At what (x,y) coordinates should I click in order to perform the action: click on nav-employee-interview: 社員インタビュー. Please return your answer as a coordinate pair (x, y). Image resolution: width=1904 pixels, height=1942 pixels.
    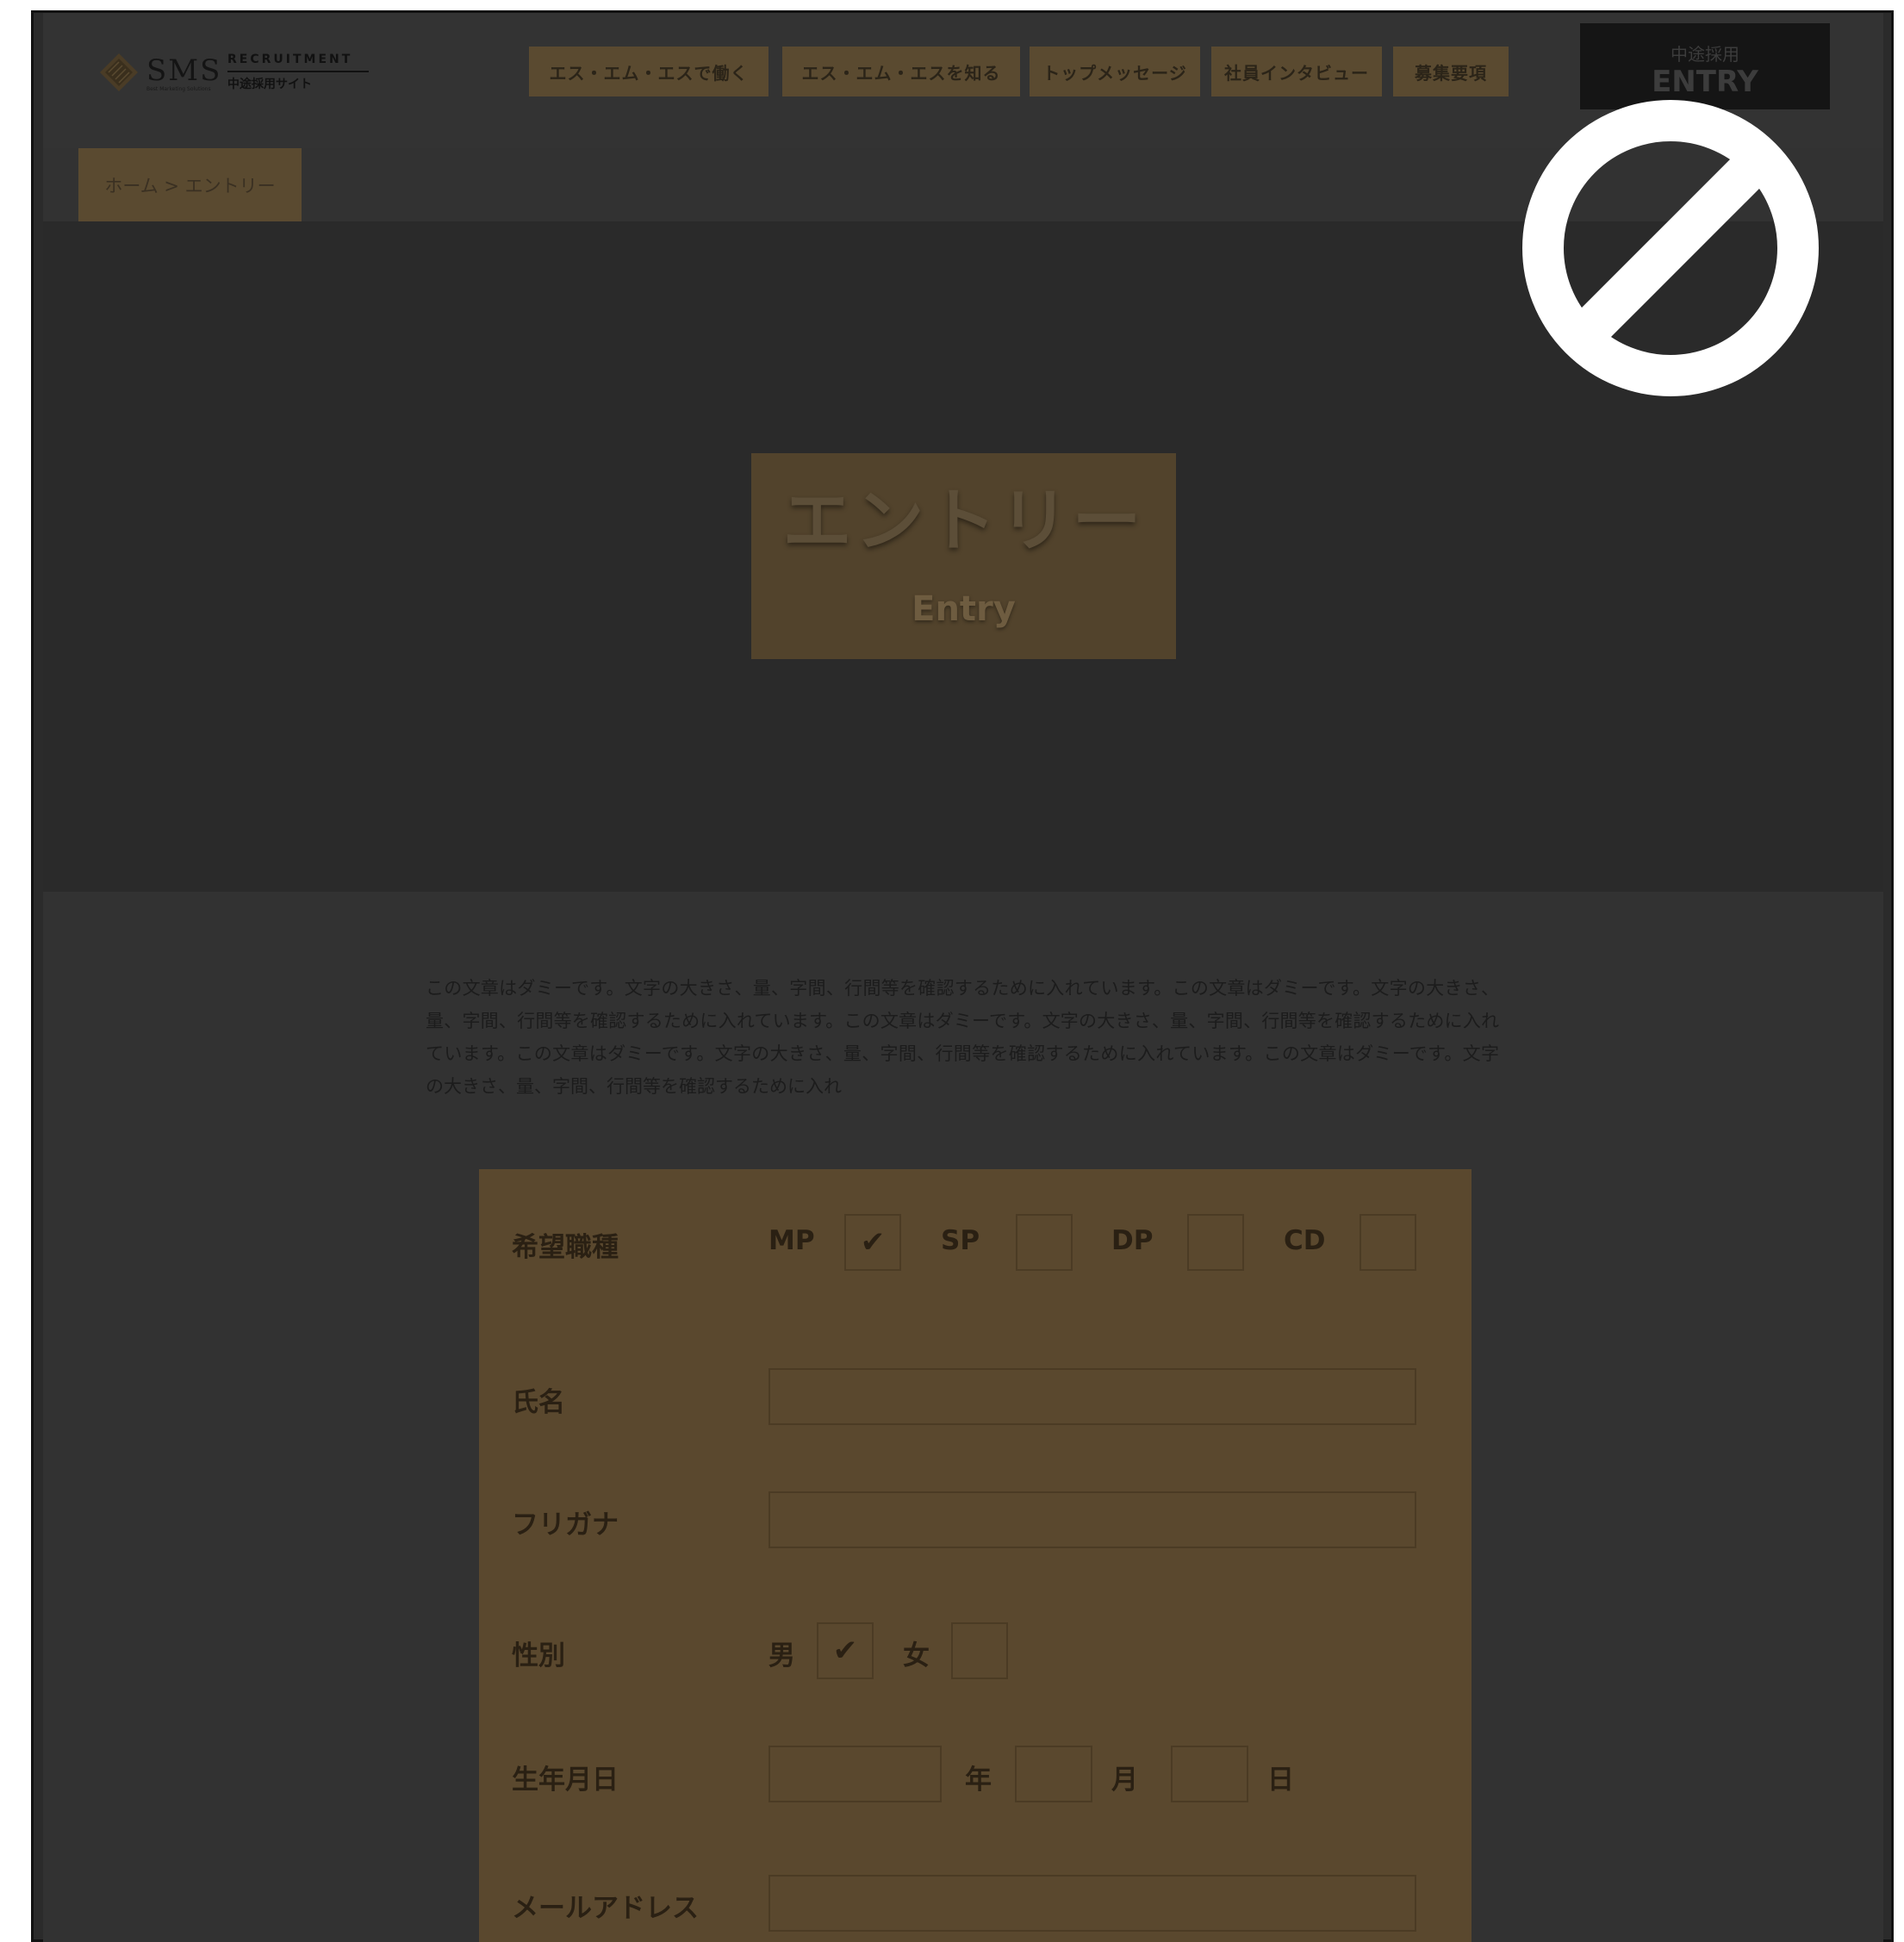
    Looking at the image, I should click on (1297, 71).